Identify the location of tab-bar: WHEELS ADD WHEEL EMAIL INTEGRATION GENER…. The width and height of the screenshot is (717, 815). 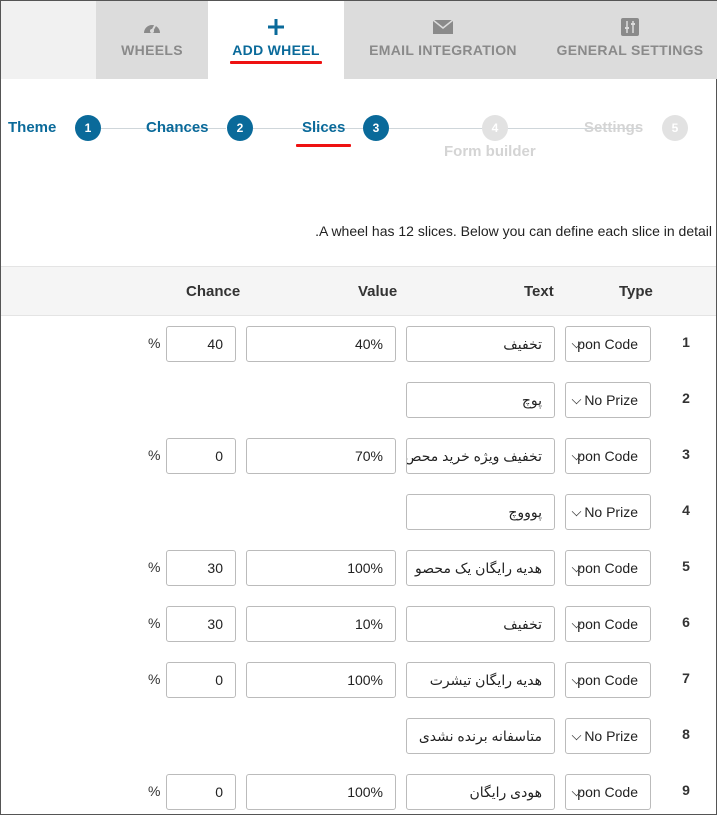
(359, 40).